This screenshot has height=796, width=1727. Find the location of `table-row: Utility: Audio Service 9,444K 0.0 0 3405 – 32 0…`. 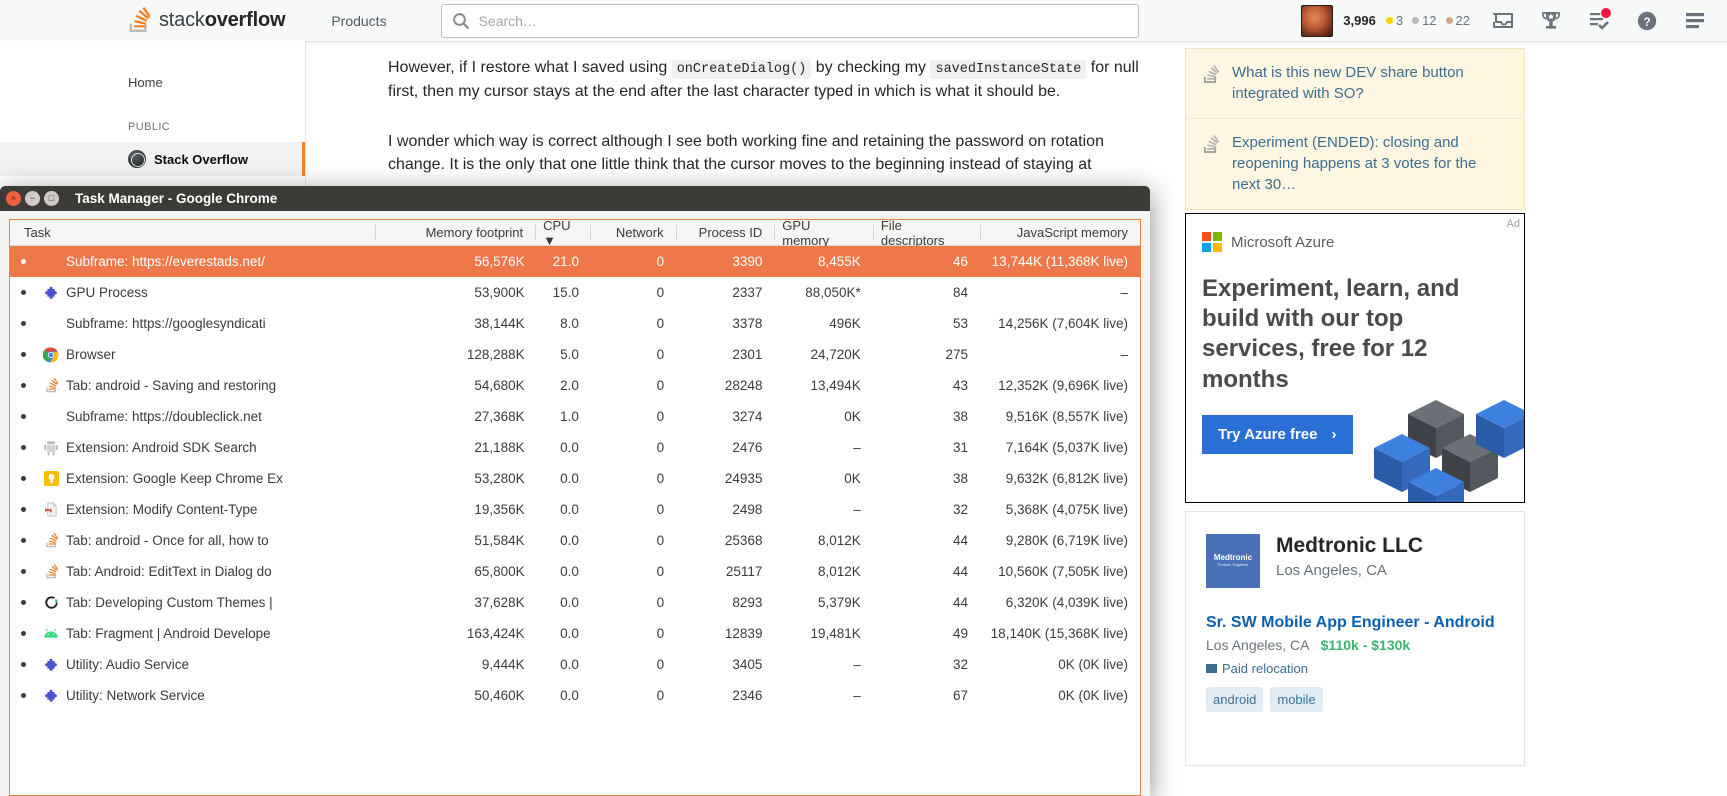

table-row: Utility: Audio Service 9,444K 0.0 0 3405 – 32 0… is located at coordinates (575, 664).